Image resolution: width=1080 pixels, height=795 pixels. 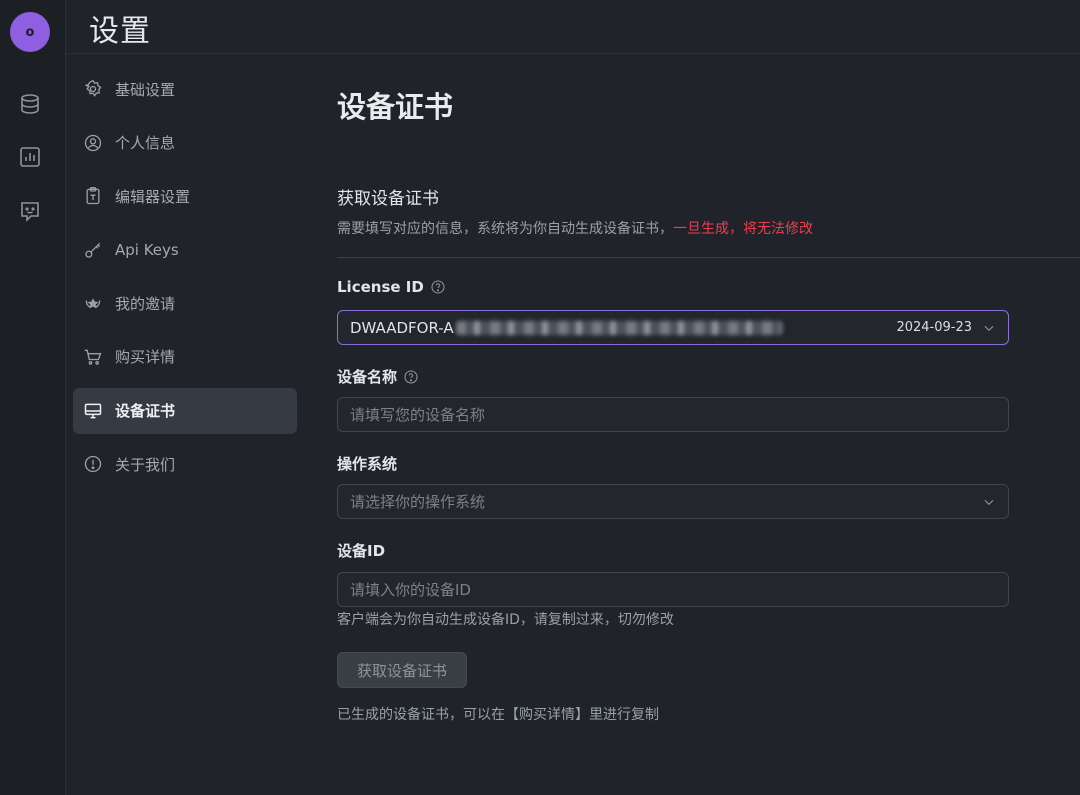 I want to click on page-title: 设备证书, so click(x=395, y=107).